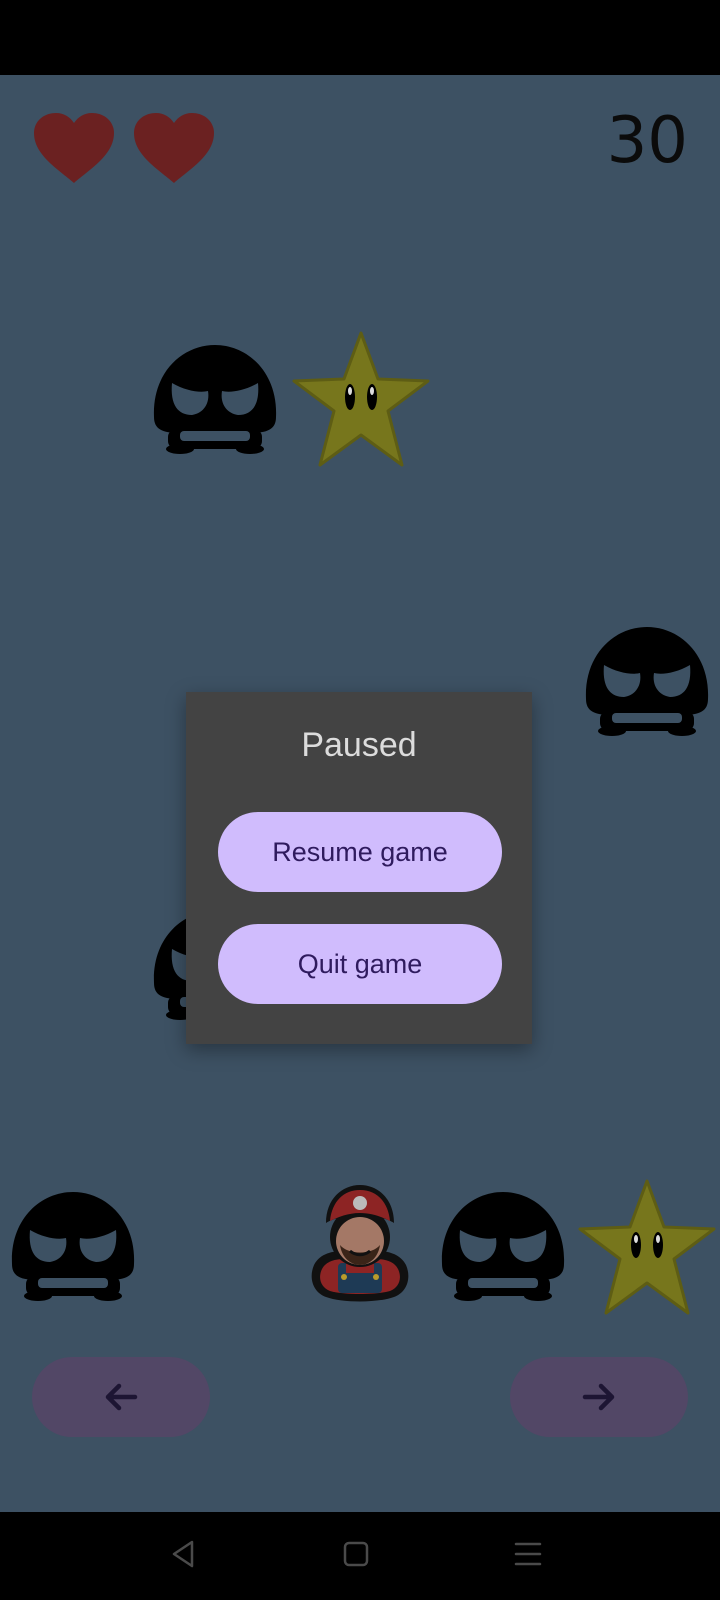 This screenshot has width=720, height=1600. I want to click on score-counter: 30, so click(647, 141).